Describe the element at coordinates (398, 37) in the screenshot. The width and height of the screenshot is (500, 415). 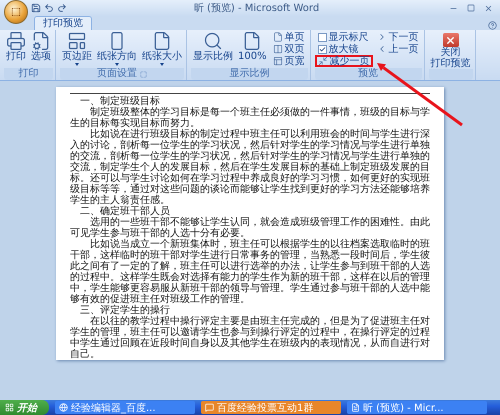
I see `ribbon-button: 下一页` at that location.